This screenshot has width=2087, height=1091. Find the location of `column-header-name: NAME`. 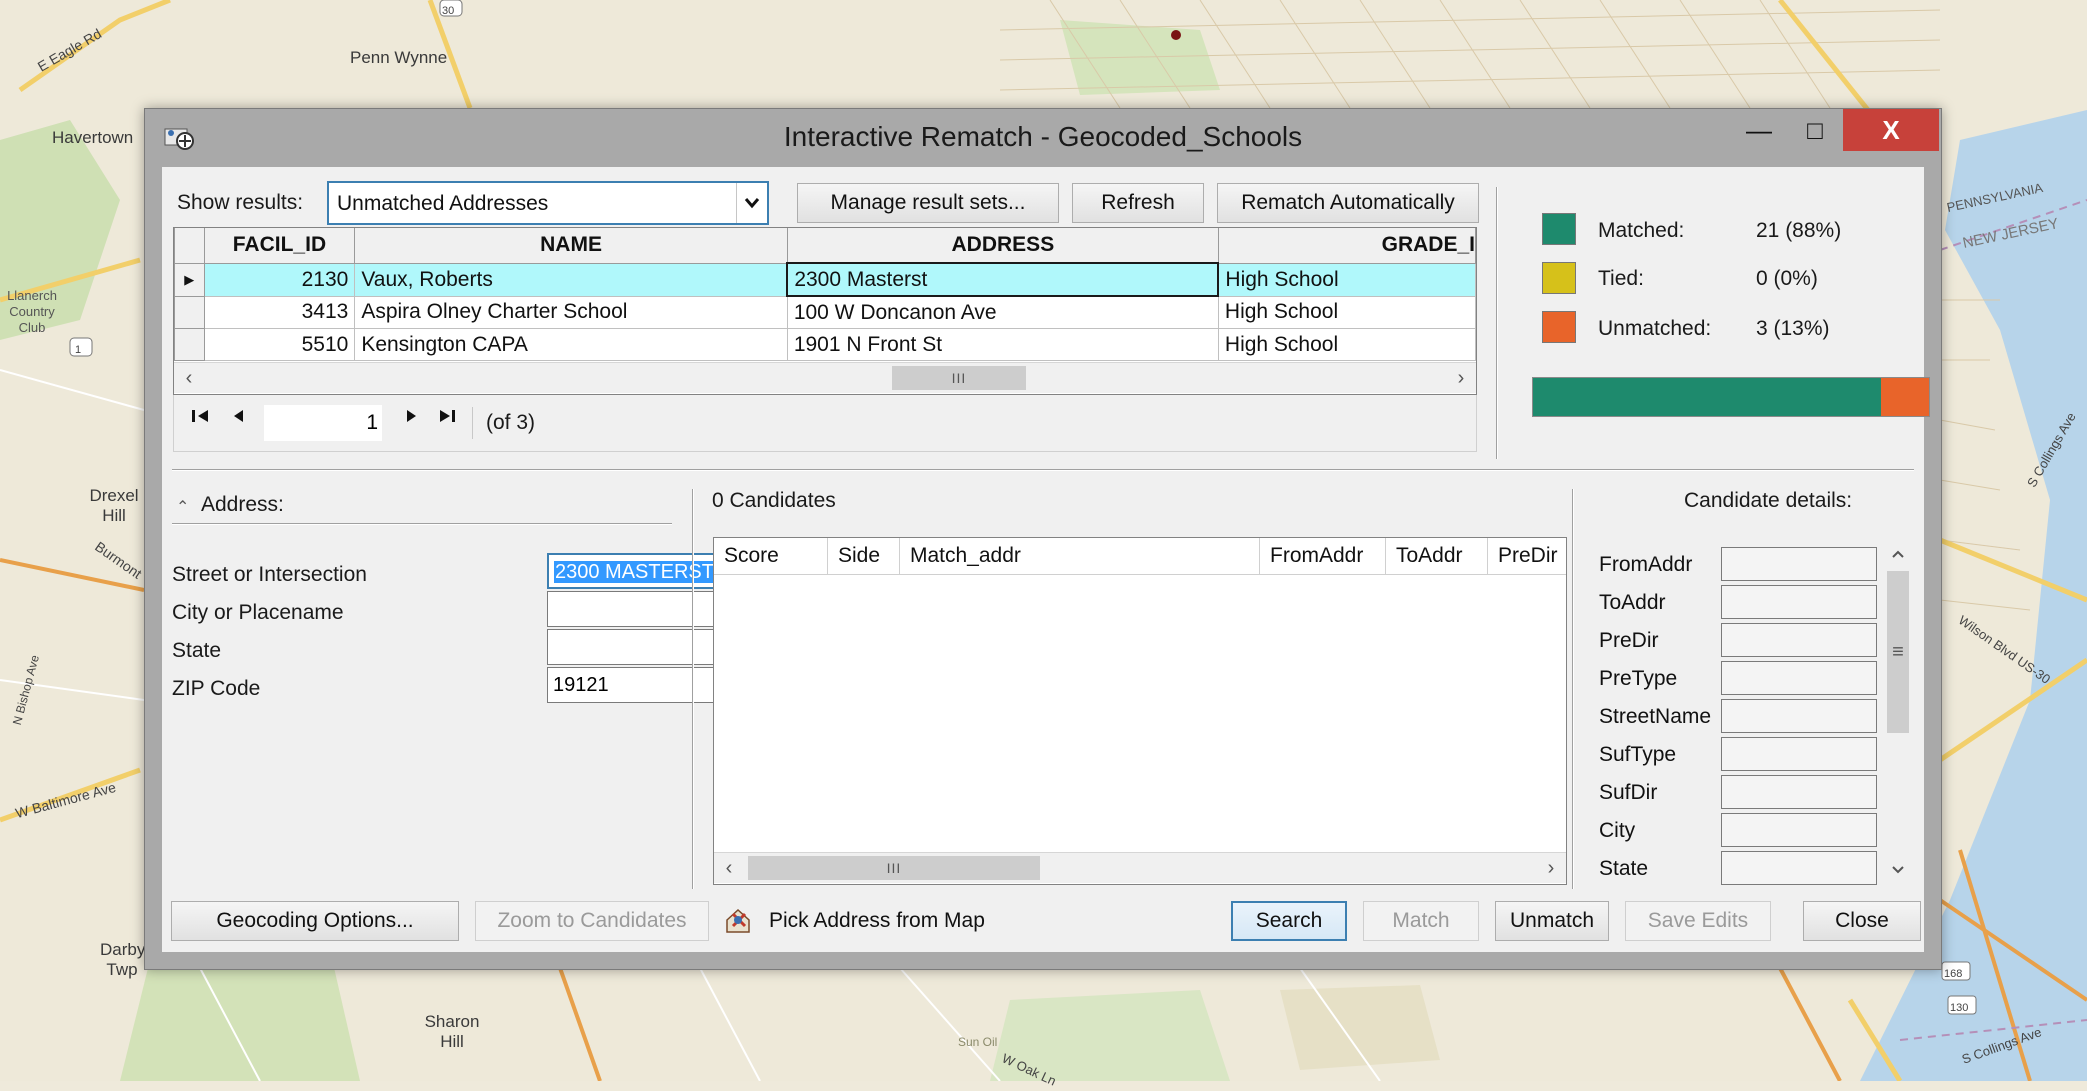

column-header-name: NAME is located at coordinates (571, 246).